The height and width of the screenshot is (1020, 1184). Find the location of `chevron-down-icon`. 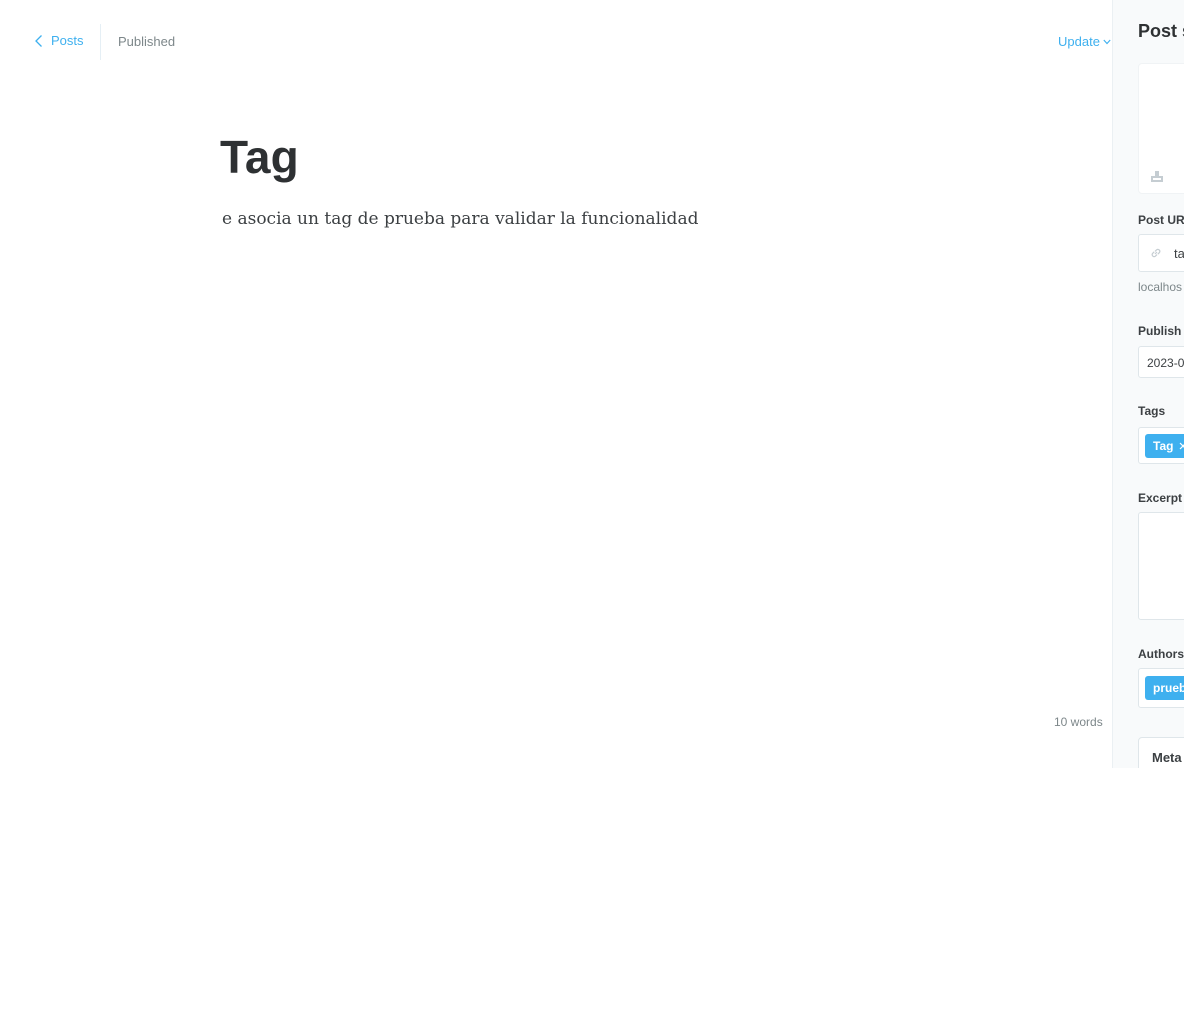

chevron-down-icon is located at coordinates (1107, 41).